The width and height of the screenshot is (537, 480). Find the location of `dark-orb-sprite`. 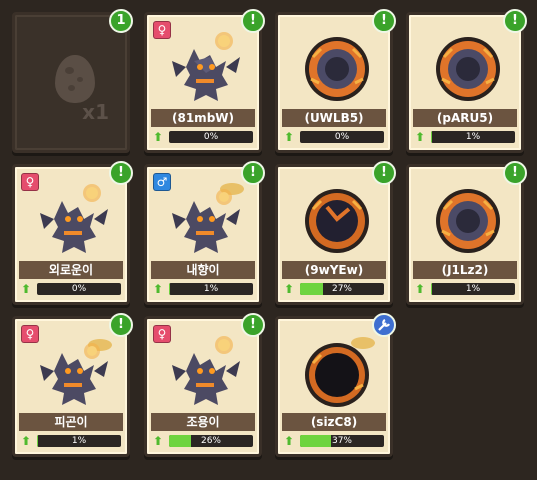

dark-orb-sprite is located at coordinates (337, 221).